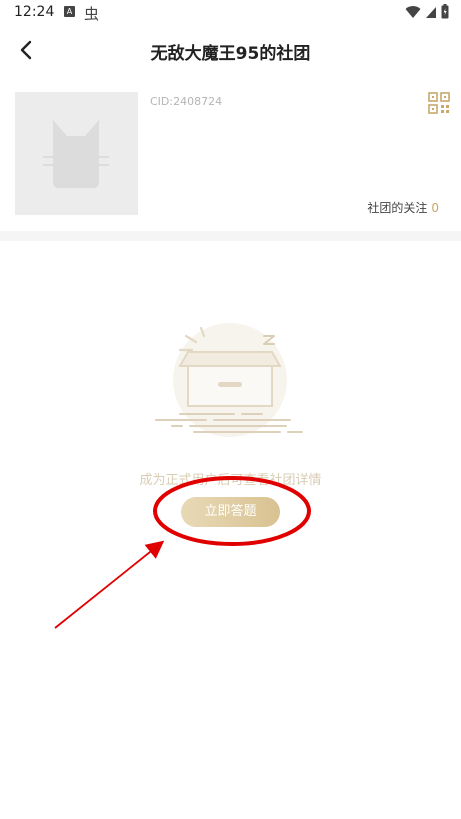  Describe the element at coordinates (230, 236) in the screenshot. I see `section-divider` at that location.